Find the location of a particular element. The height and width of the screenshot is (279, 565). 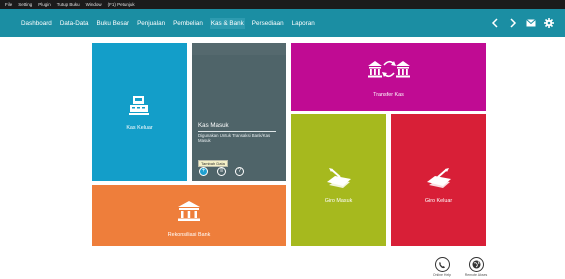

tile-transfer-kas: Transfer Kas is located at coordinates (388, 77).